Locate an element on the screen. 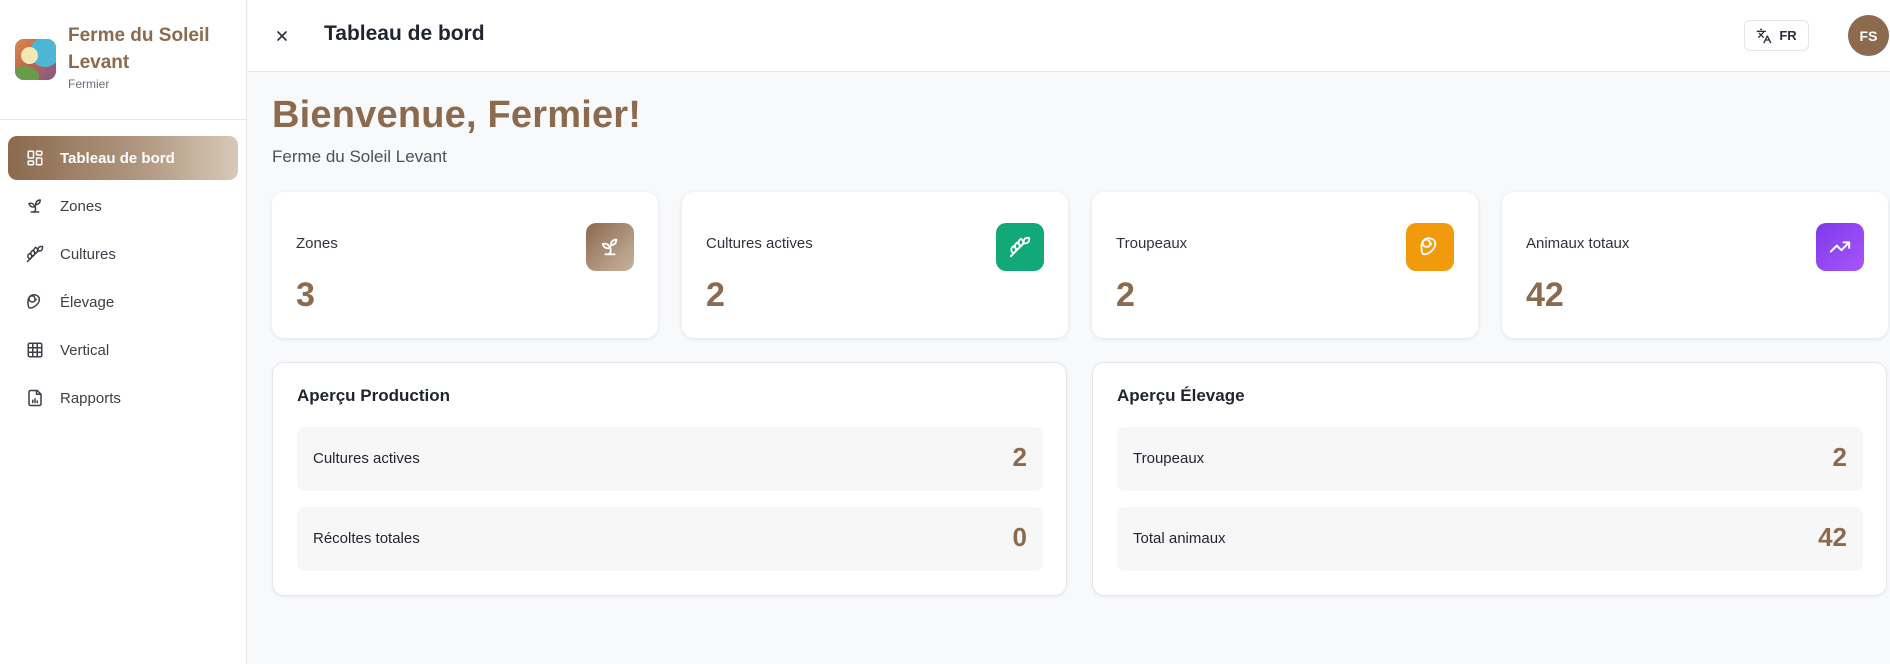 The image size is (1890, 664). sidebar-item-dashboard: Tableau de bord is located at coordinates (123, 158).